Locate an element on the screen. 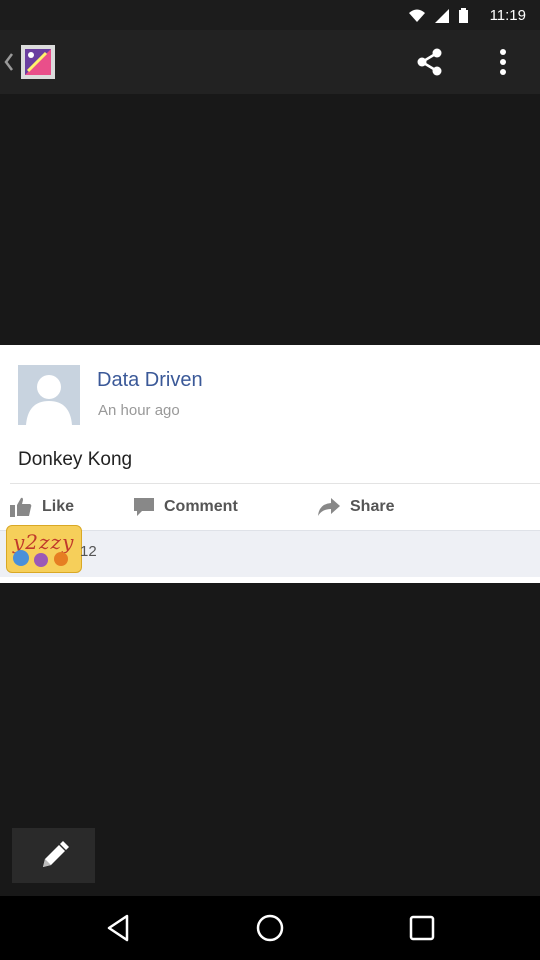 The image size is (540, 960). status-icons is located at coordinates (438, 15).